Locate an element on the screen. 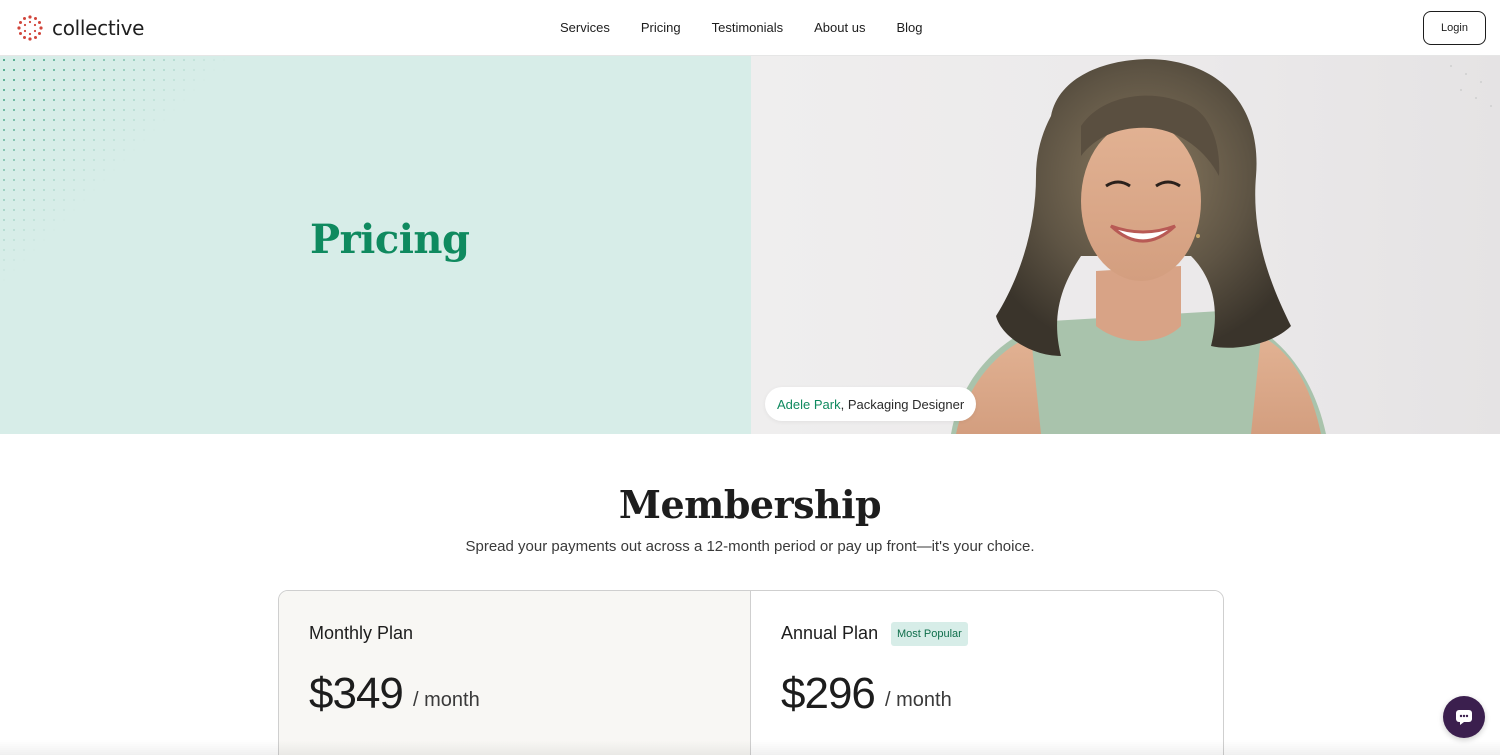 The image size is (1500, 755). nav-testimonials: Testimonials is located at coordinates (748, 28).